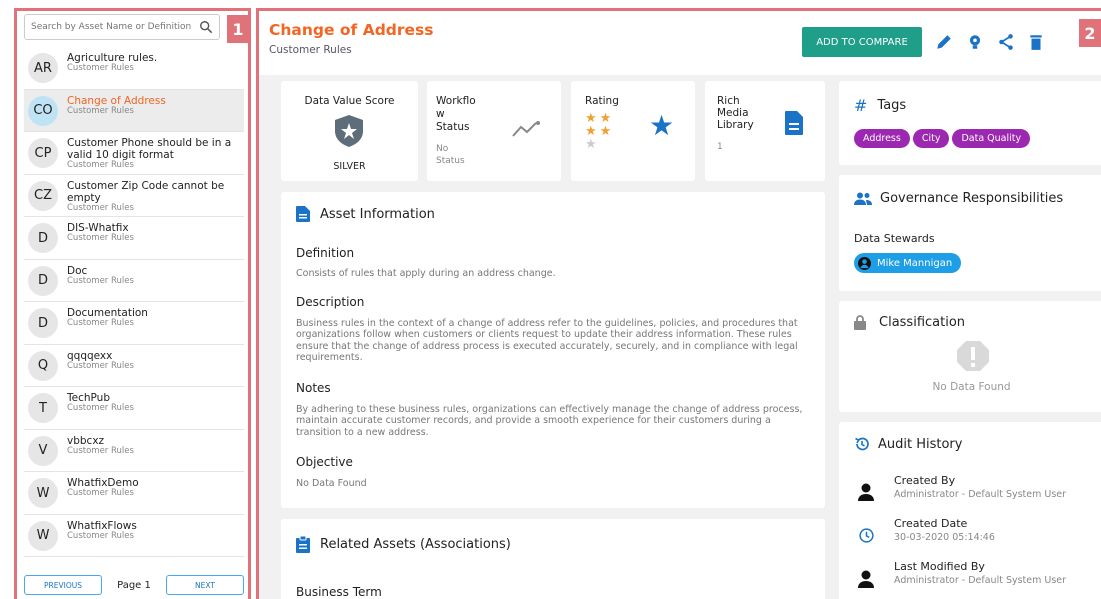 Image resolution: width=1101 pixels, height=599 pixels. What do you see at coordinates (102, 525) in the screenshot?
I see `list-item-title: WhatfixFlows` at bounding box center [102, 525].